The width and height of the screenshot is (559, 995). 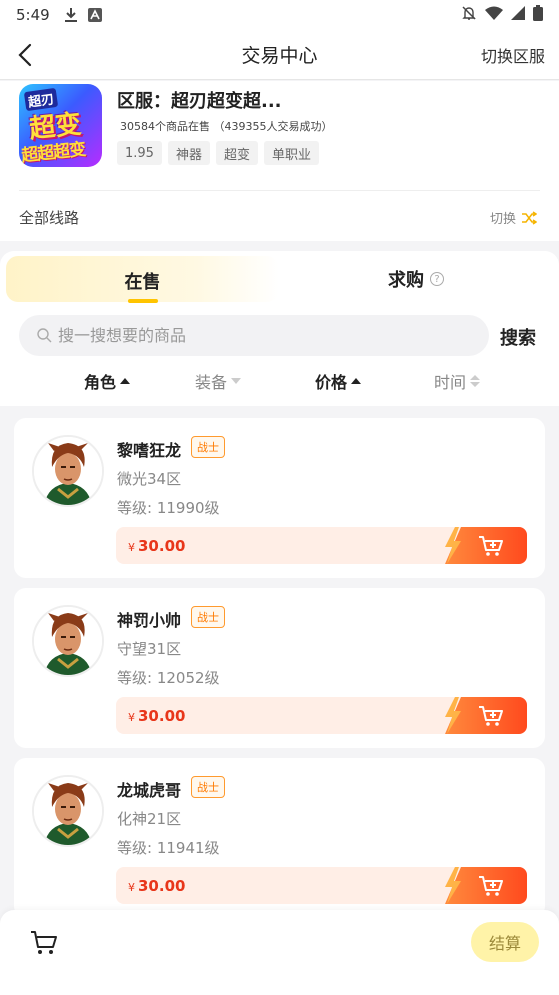 I want to click on item-name: 龙城虎哥, so click(x=149, y=790).